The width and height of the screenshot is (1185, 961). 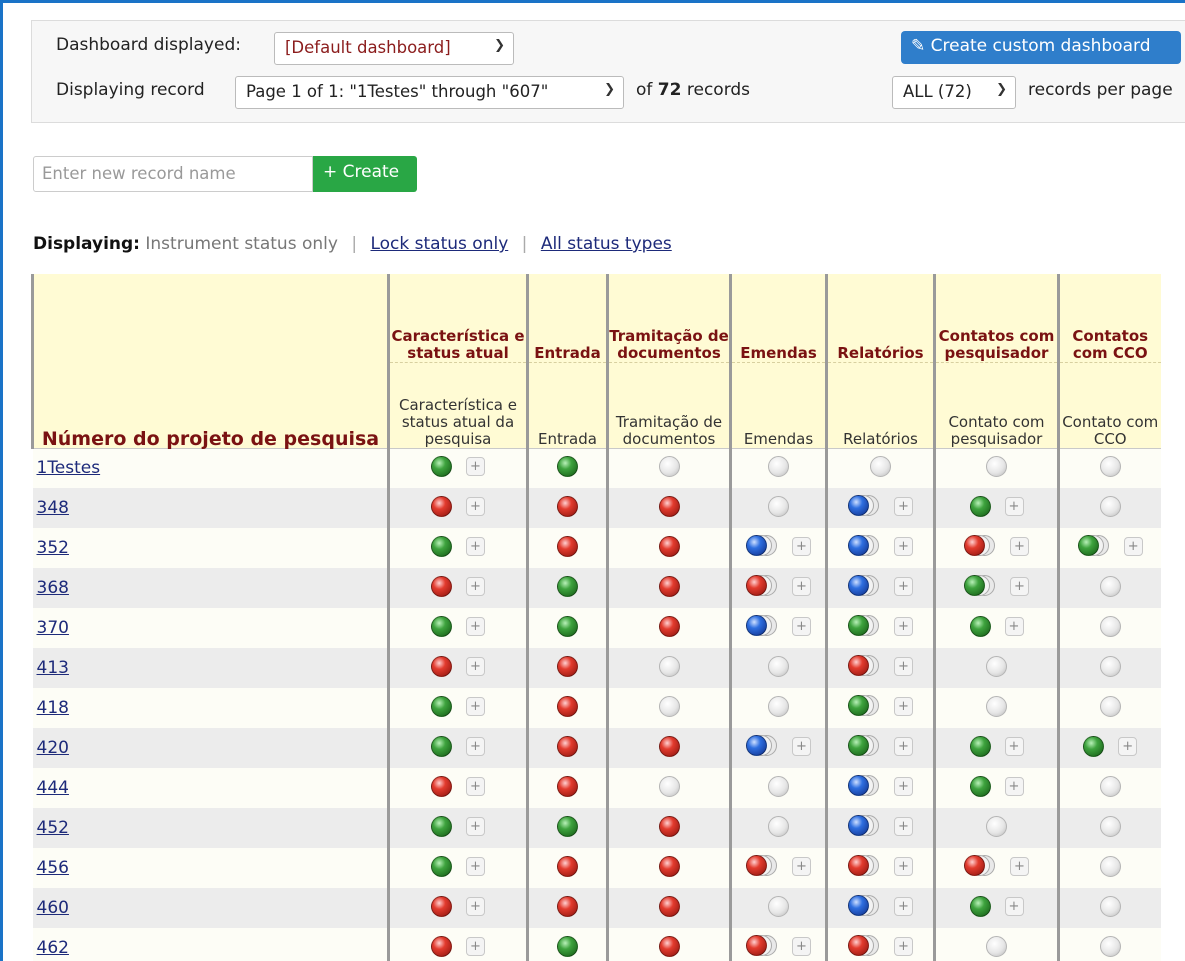 I want to click on new-record-name-input: Enter new record name, so click(x=173, y=174).